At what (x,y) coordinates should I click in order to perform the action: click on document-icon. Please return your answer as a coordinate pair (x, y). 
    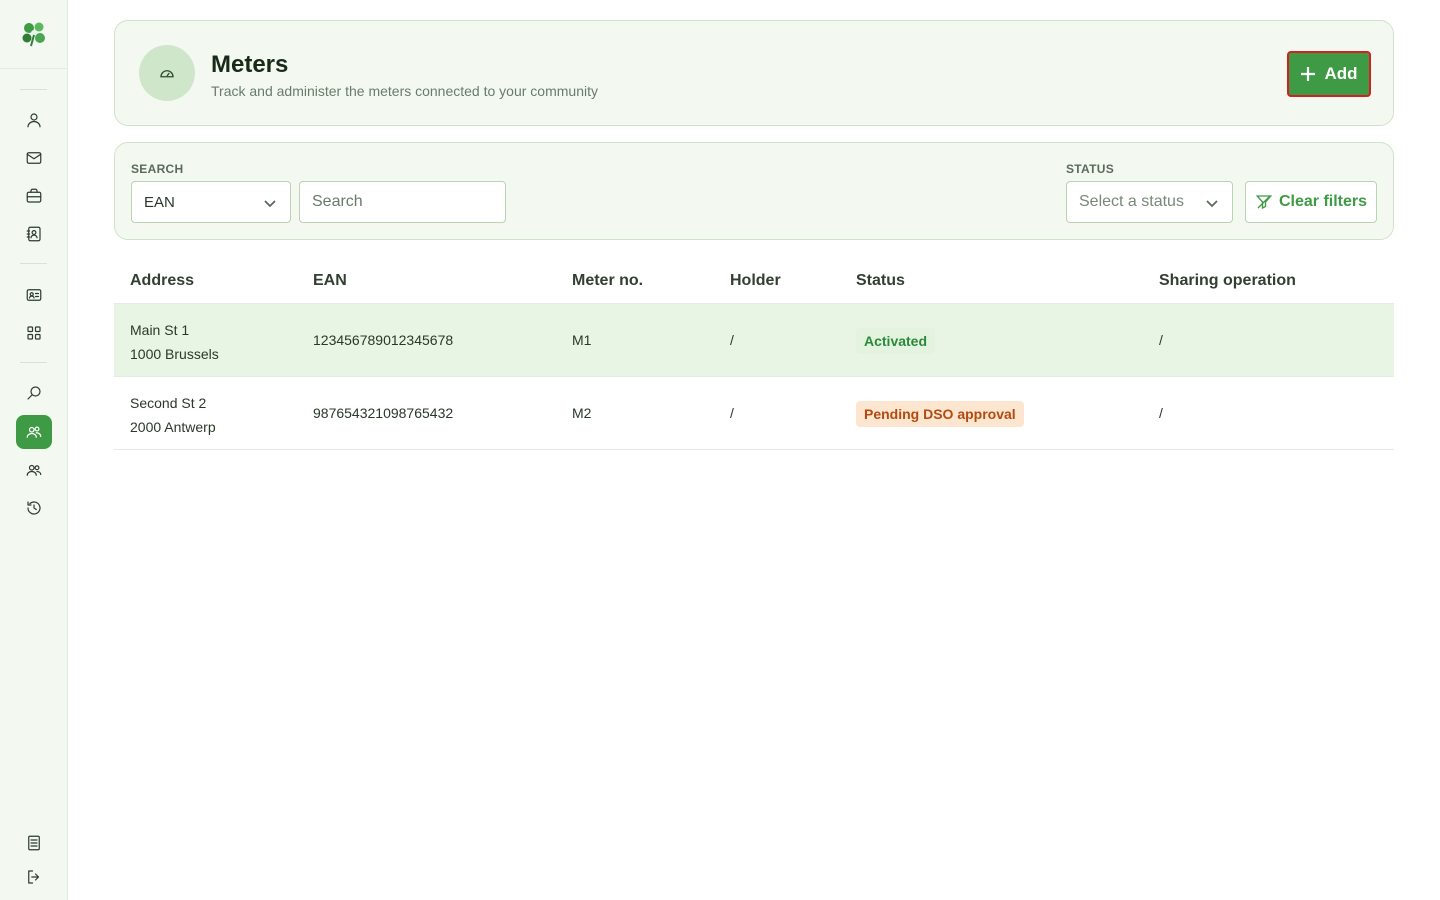
    Looking at the image, I should click on (34, 843).